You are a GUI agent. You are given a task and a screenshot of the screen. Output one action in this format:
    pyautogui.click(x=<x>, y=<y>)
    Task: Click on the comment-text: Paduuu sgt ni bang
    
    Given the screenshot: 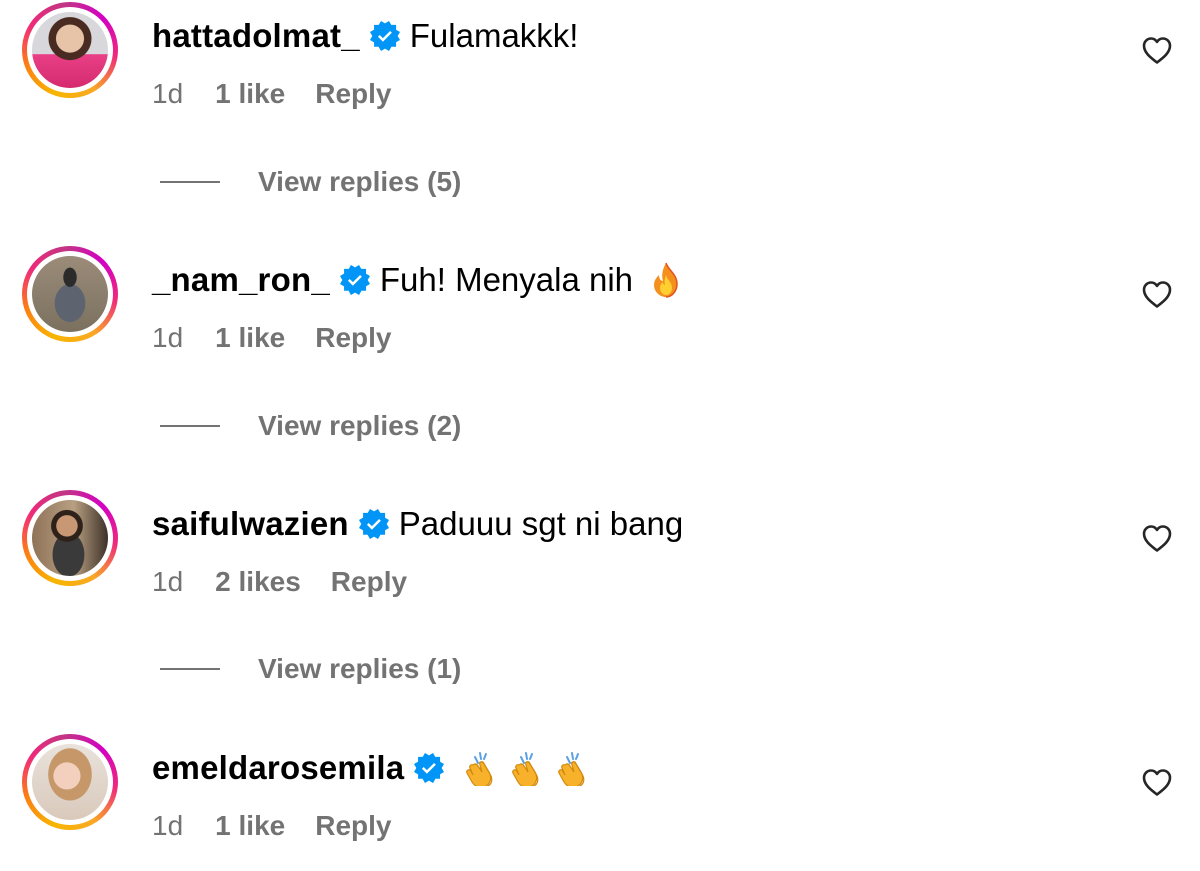 What is the action you would take?
    pyautogui.click(x=541, y=523)
    